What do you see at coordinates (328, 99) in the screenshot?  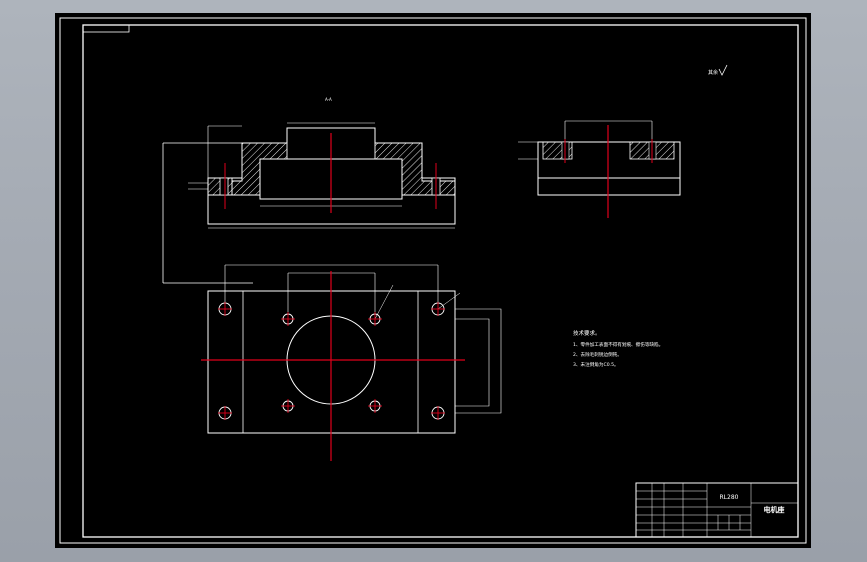 I see `svg-text: A-A` at bounding box center [328, 99].